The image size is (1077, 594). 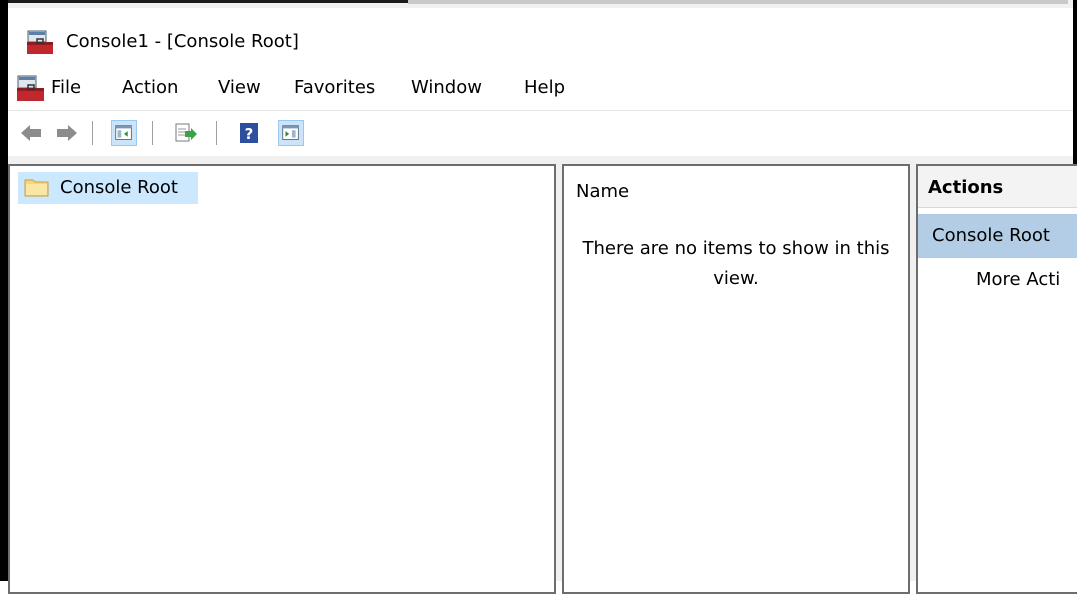 What do you see at coordinates (124, 133) in the screenshot?
I see `show-hide-console-tree-icon` at bounding box center [124, 133].